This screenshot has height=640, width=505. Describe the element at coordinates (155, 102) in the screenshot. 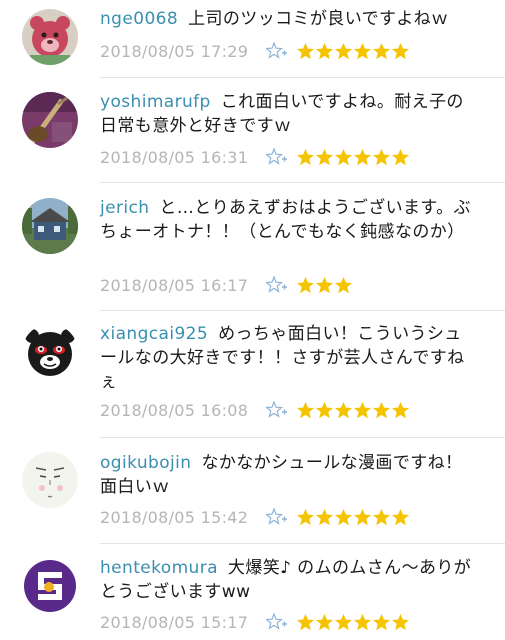

I see `username: yoshimarufp` at that location.